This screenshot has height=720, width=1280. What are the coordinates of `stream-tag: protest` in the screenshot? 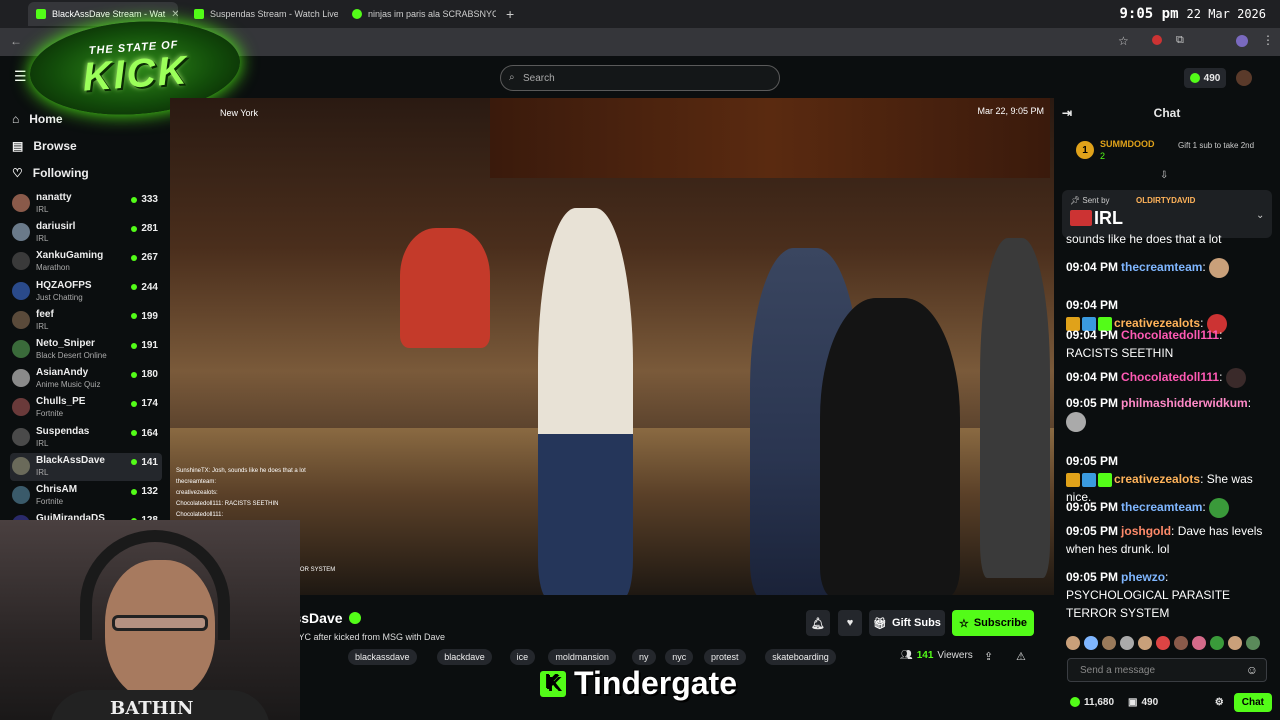 It's located at (725, 657).